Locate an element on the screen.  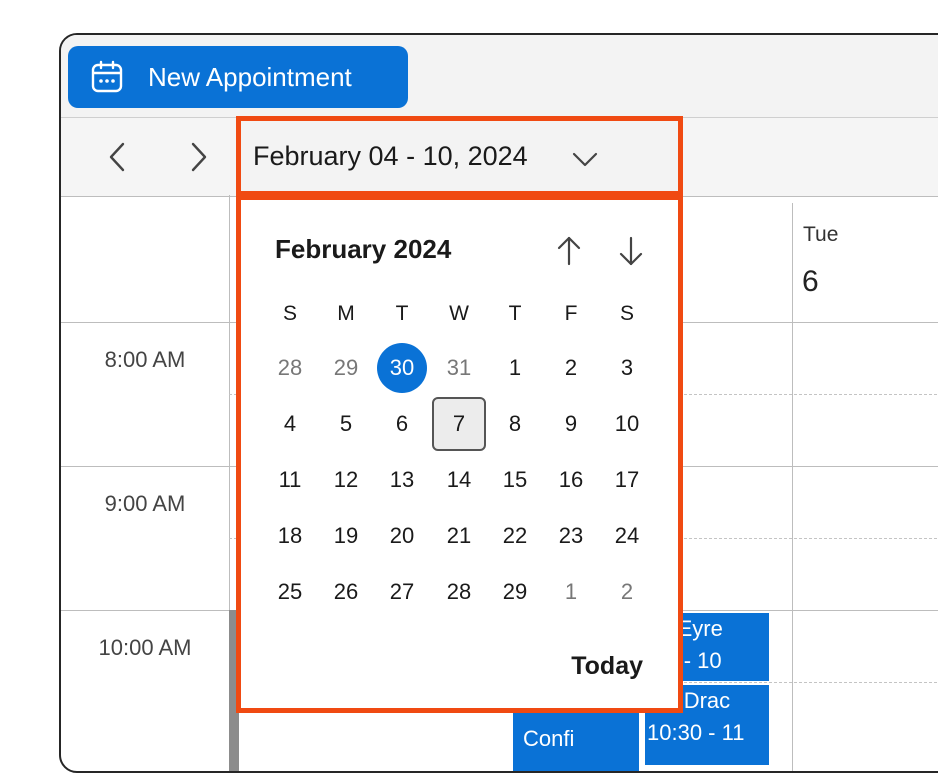
appointment-time: 10:30 - 11 is located at coordinates (696, 732).